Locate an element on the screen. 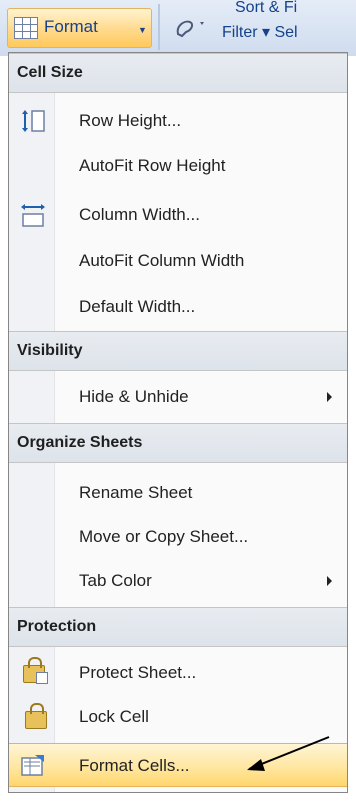  menu-item-autofit-row-height: AutoFit Row Height is located at coordinates (178, 166).